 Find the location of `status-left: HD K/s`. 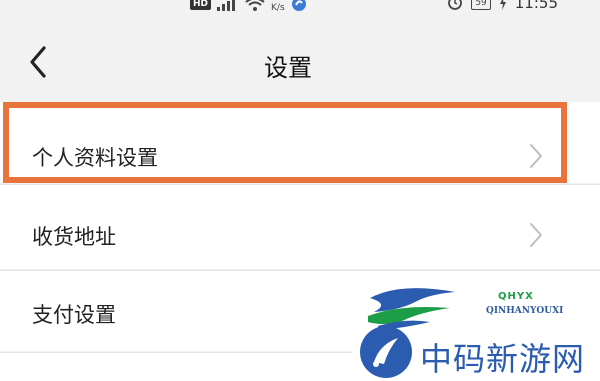

status-left: HD K/s is located at coordinates (248, 6).